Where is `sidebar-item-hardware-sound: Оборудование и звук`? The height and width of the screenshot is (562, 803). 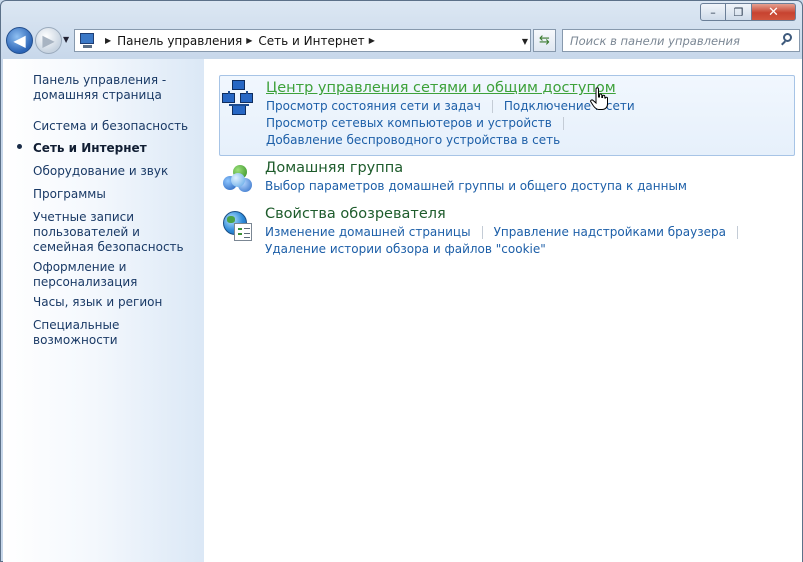
sidebar-item-hardware-sound: Оборудование и звук is located at coordinates (115, 171).